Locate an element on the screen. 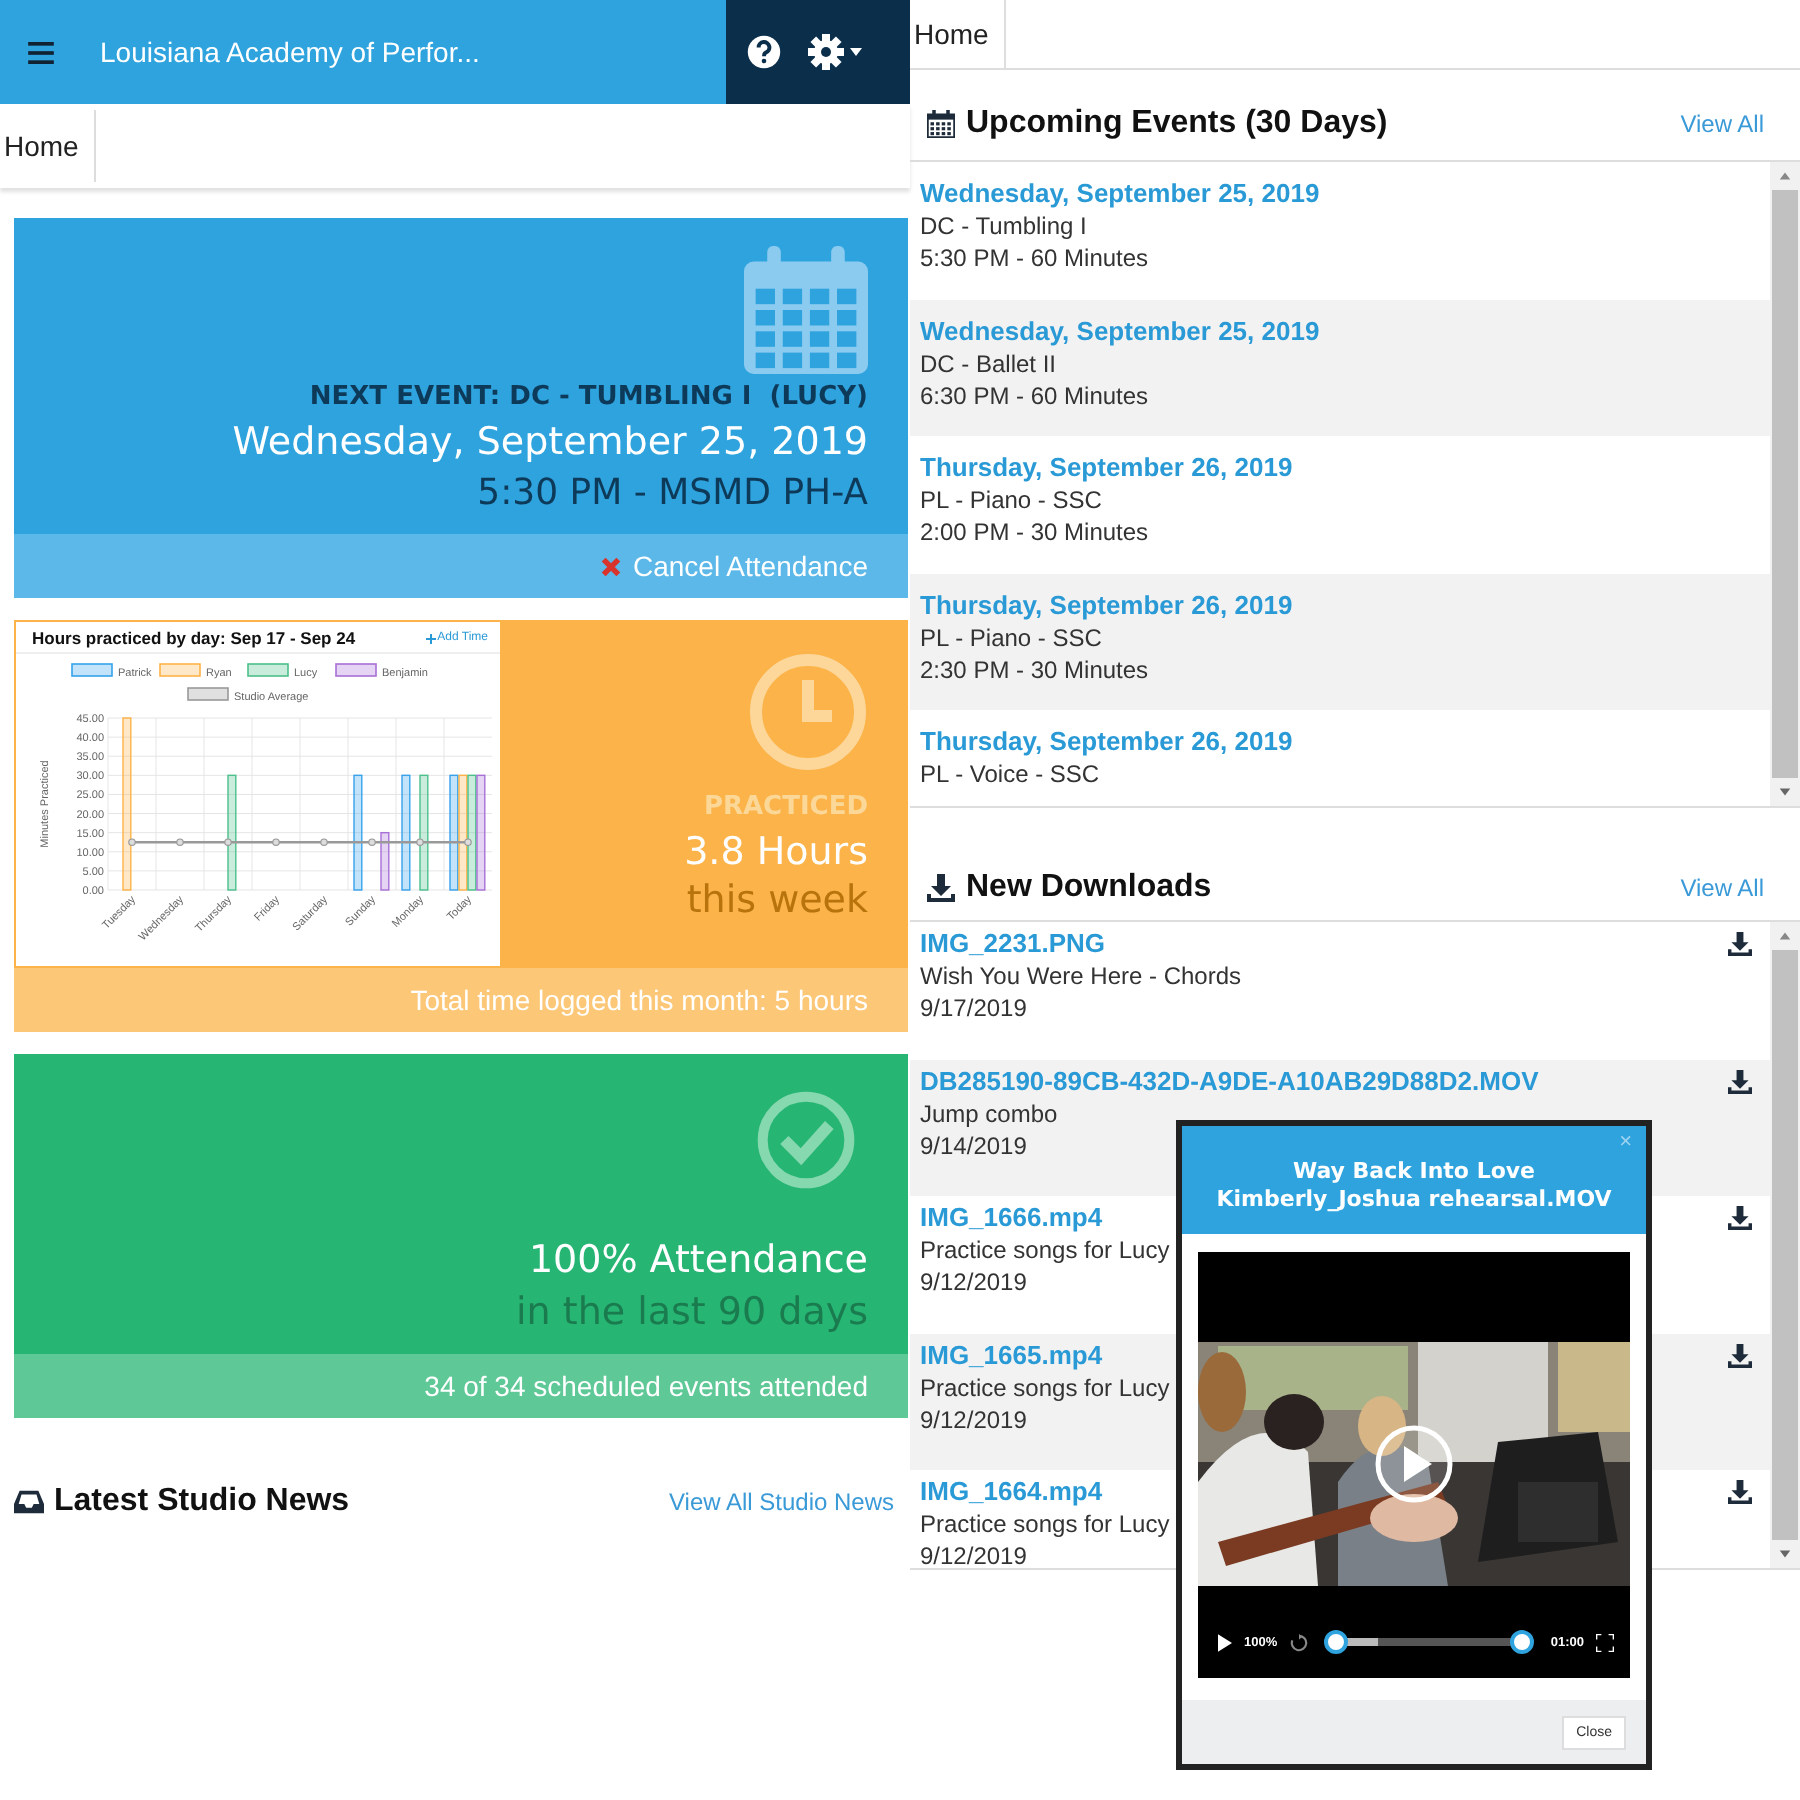 The image size is (1800, 1800). event-date: Wednesday, September 25, 2019 is located at coordinates (550, 442).